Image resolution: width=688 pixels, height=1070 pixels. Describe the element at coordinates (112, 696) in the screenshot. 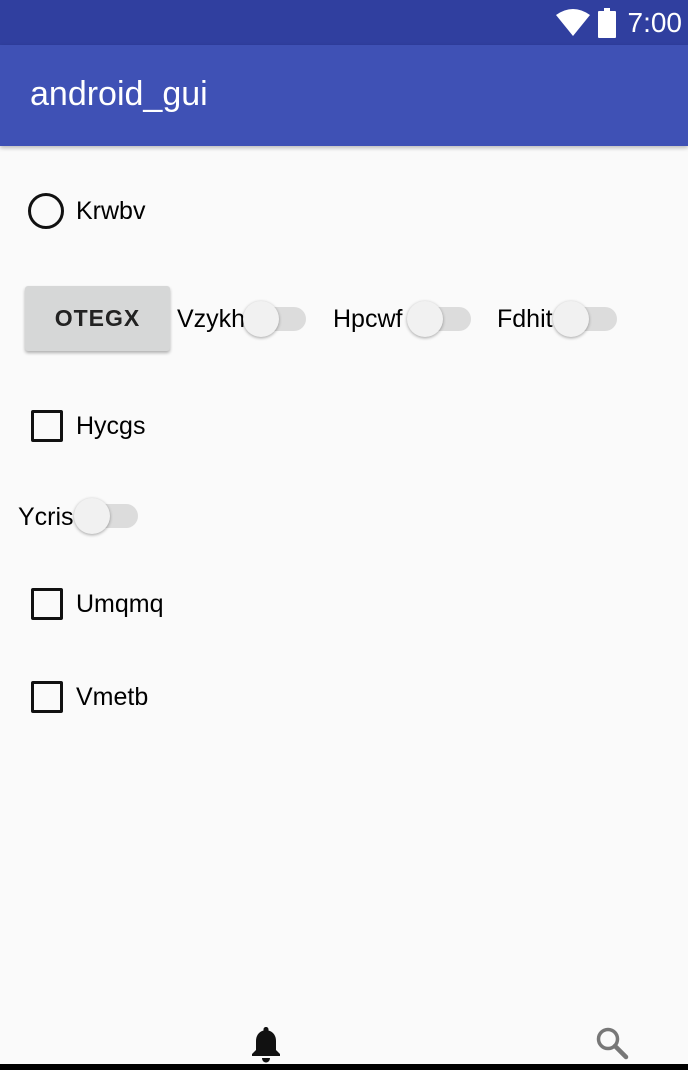

I see `checkbox-label: Vmetb` at that location.